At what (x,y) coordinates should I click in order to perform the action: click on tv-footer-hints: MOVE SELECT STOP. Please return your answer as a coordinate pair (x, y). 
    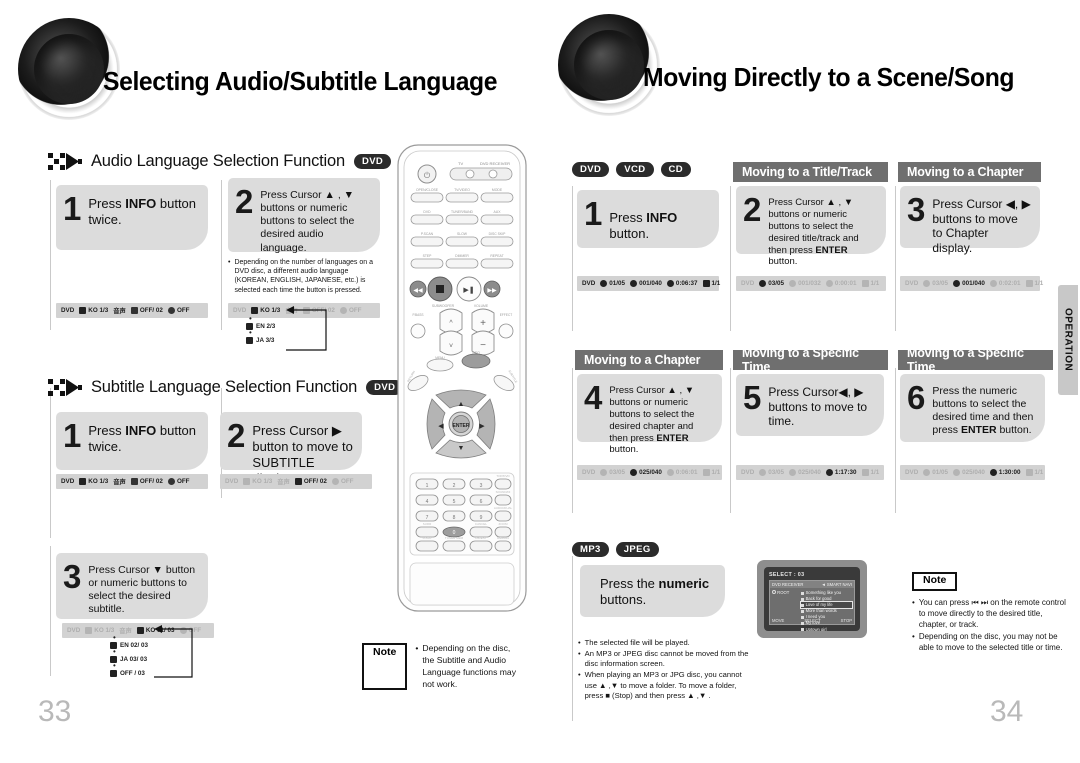
    Looking at the image, I should click on (812, 620).